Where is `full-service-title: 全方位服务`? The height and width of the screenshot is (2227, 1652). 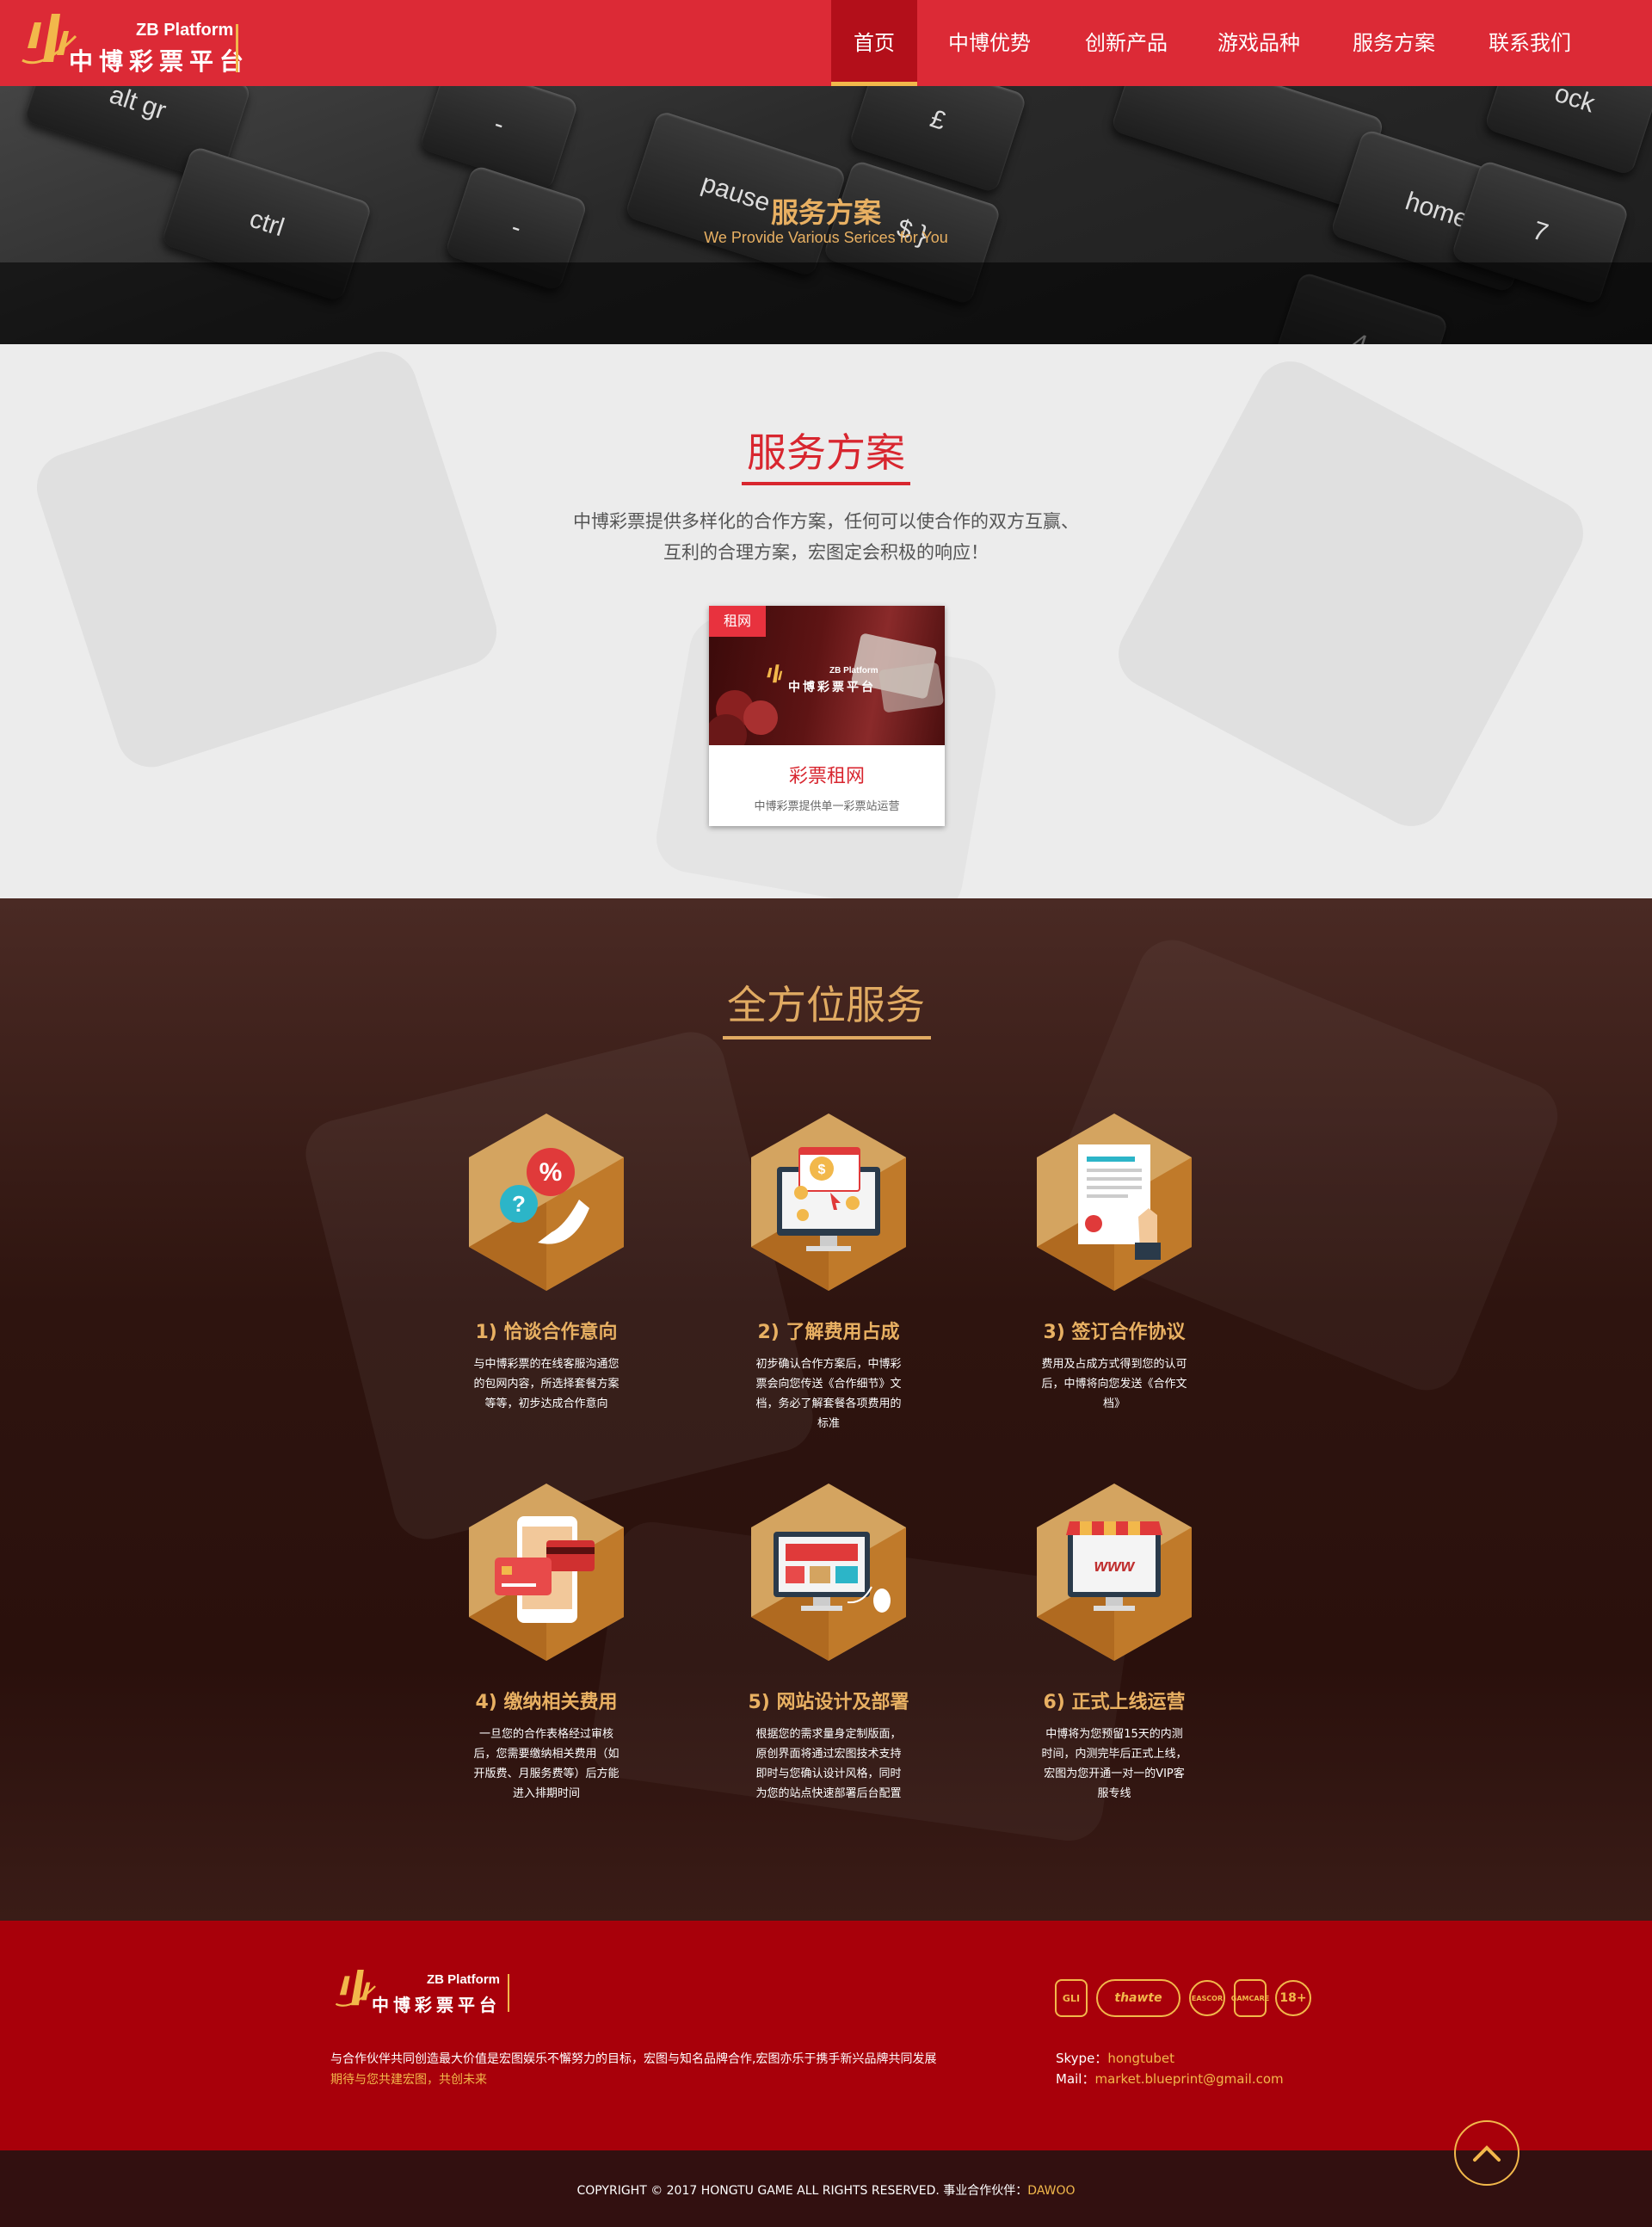 full-service-title: 全方位服务 is located at coordinates (826, 1005).